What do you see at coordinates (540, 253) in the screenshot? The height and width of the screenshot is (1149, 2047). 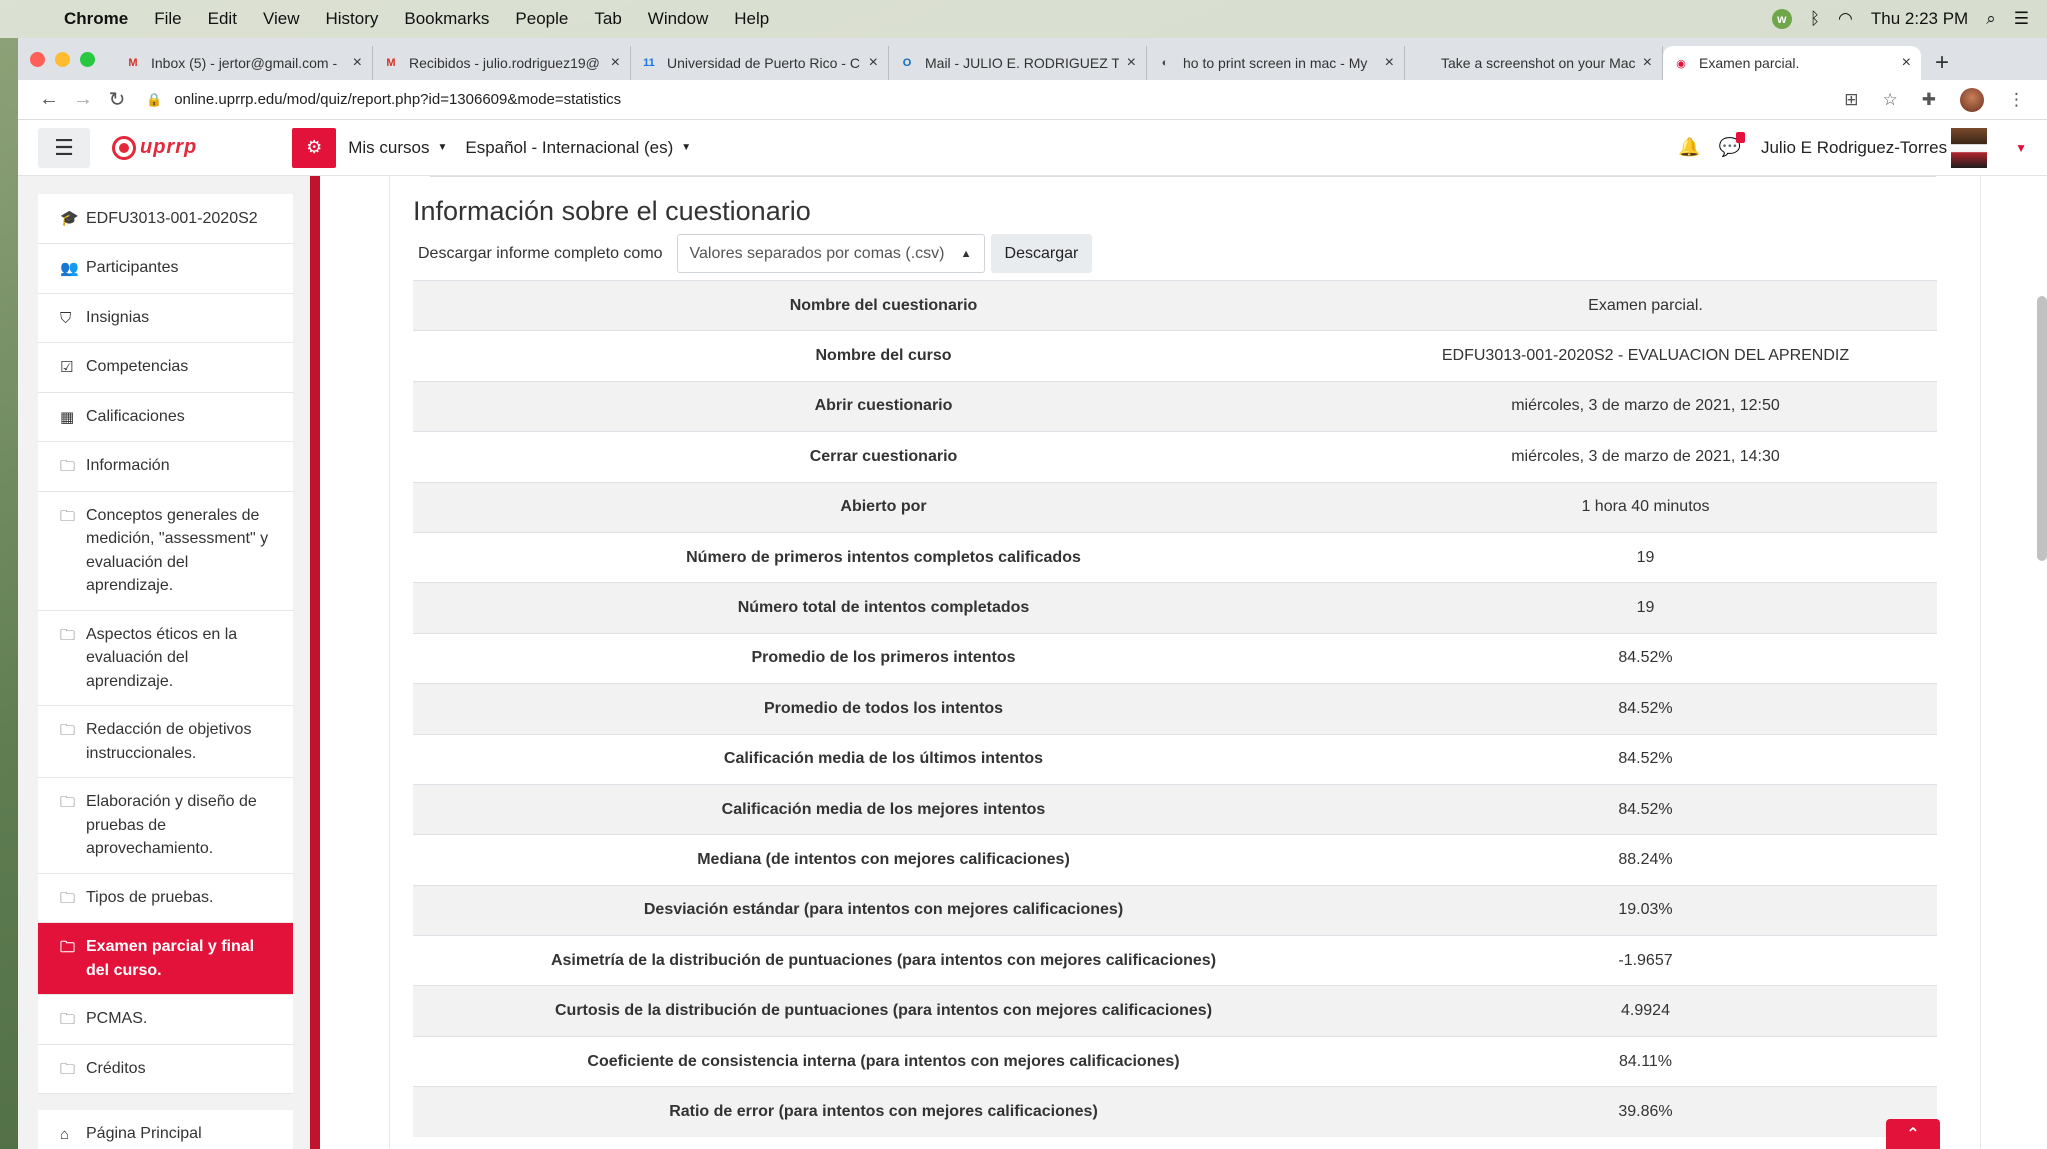 I see `download-label: Descargar informe completo como` at bounding box center [540, 253].